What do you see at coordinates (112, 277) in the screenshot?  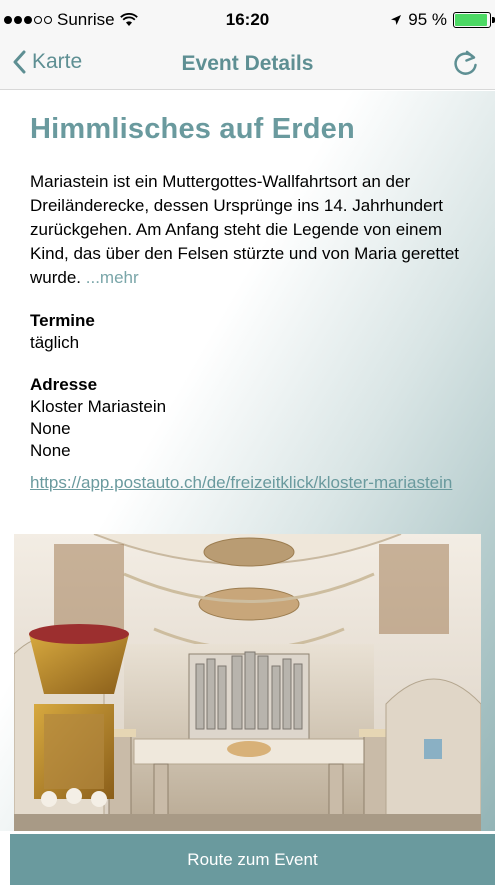 I see `more-link: ...mehr` at bounding box center [112, 277].